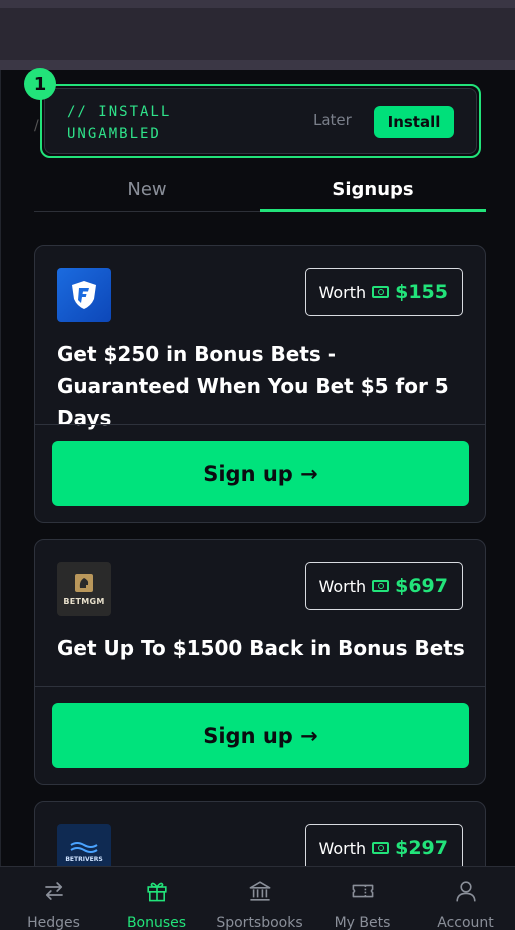 This screenshot has width=515, height=930. Describe the element at coordinates (261, 648) in the screenshot. I see `offer-title: Get Up To $1500 Back in Bonus Bets` at that location.